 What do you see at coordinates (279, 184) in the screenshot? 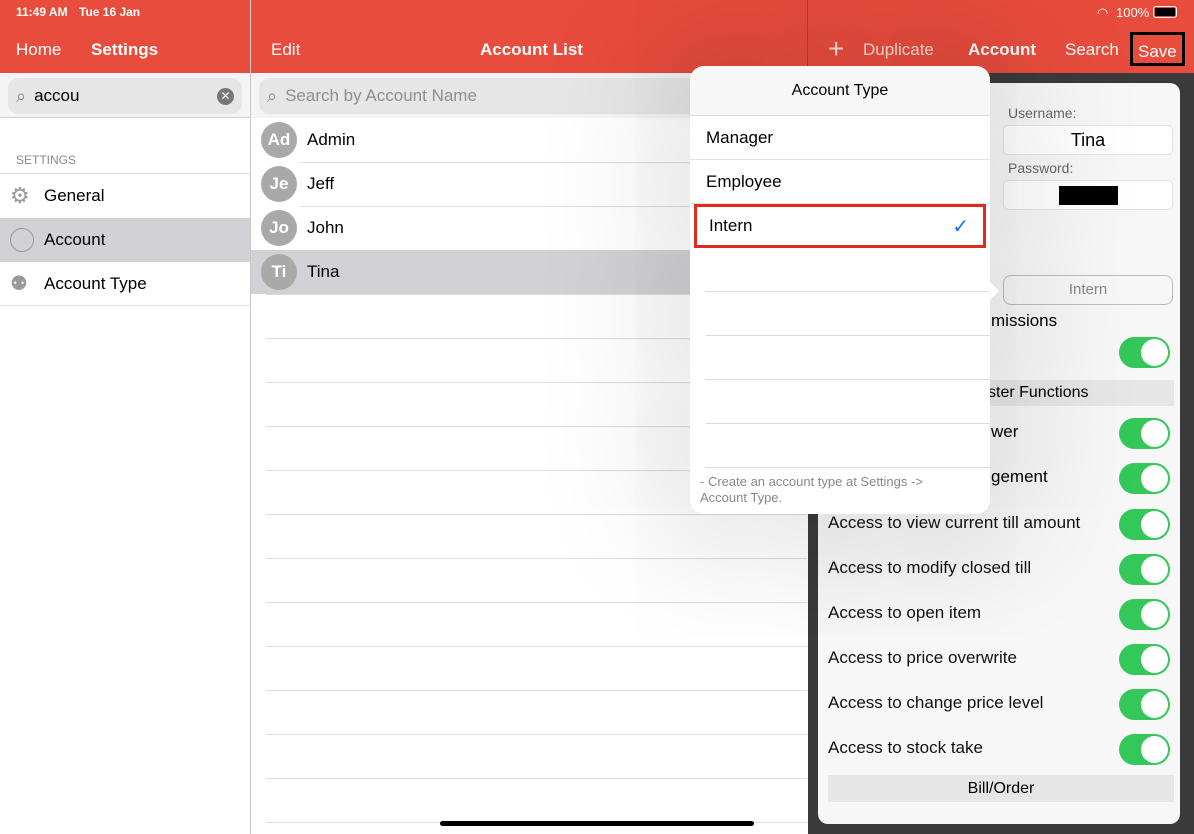
I see `avatar: Je` at bounding box center [279, 184].